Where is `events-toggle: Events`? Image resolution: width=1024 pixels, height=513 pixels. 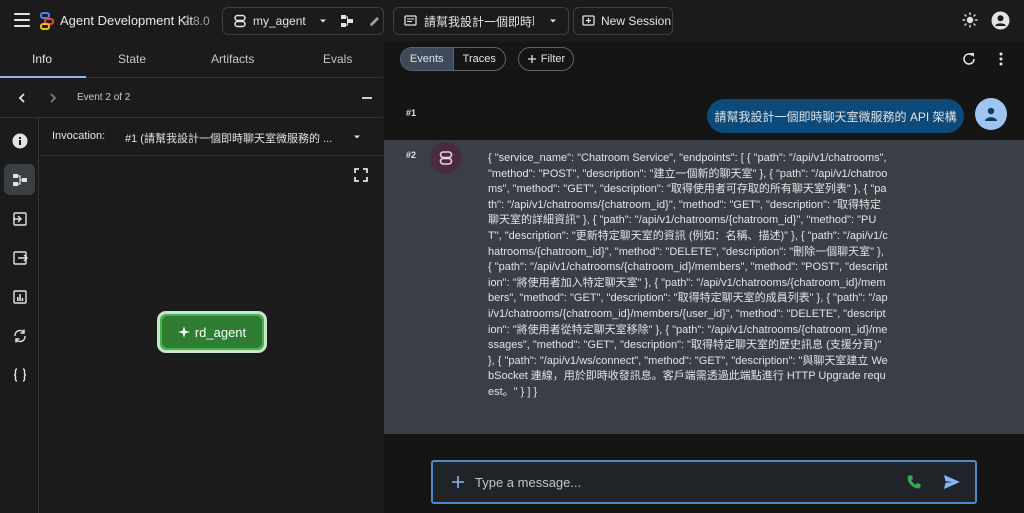 events-toggle: Events is located at coordinates (427, 59).